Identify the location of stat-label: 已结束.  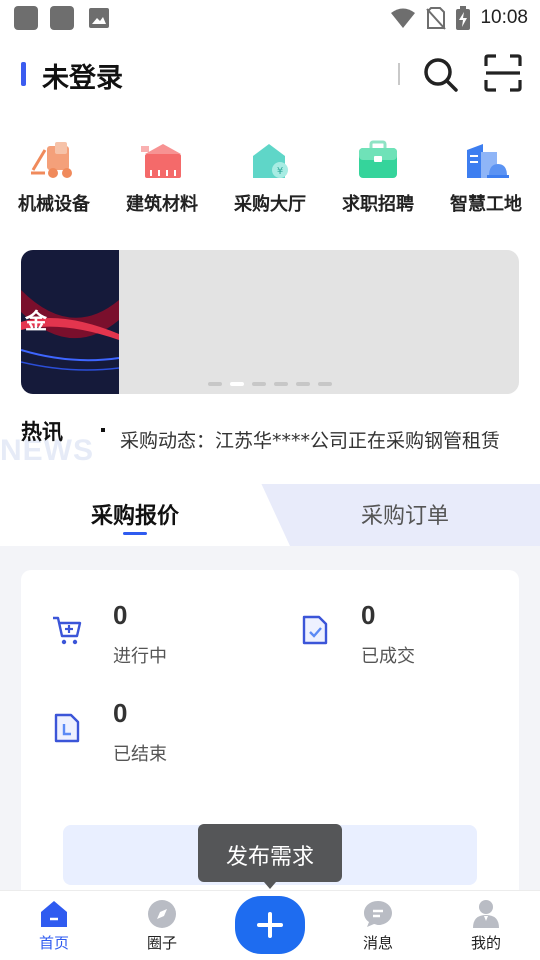
(140, 754).